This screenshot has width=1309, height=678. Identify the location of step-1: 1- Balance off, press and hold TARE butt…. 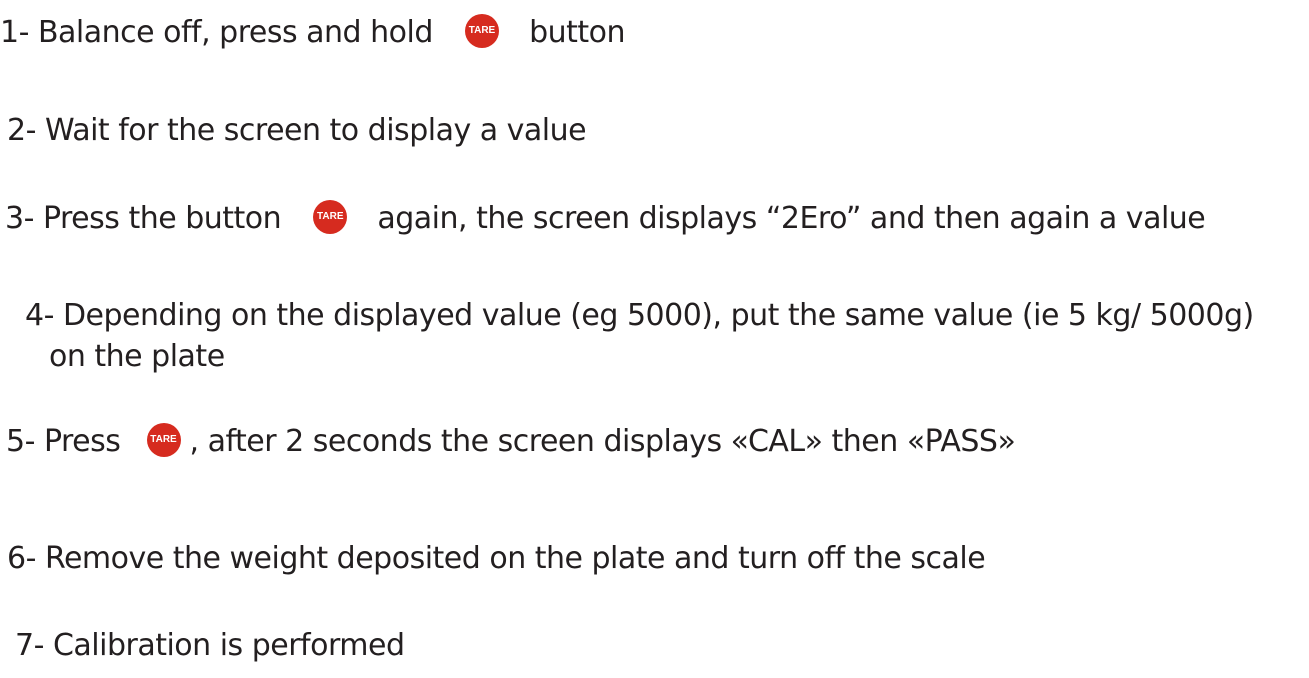
(313, 33).